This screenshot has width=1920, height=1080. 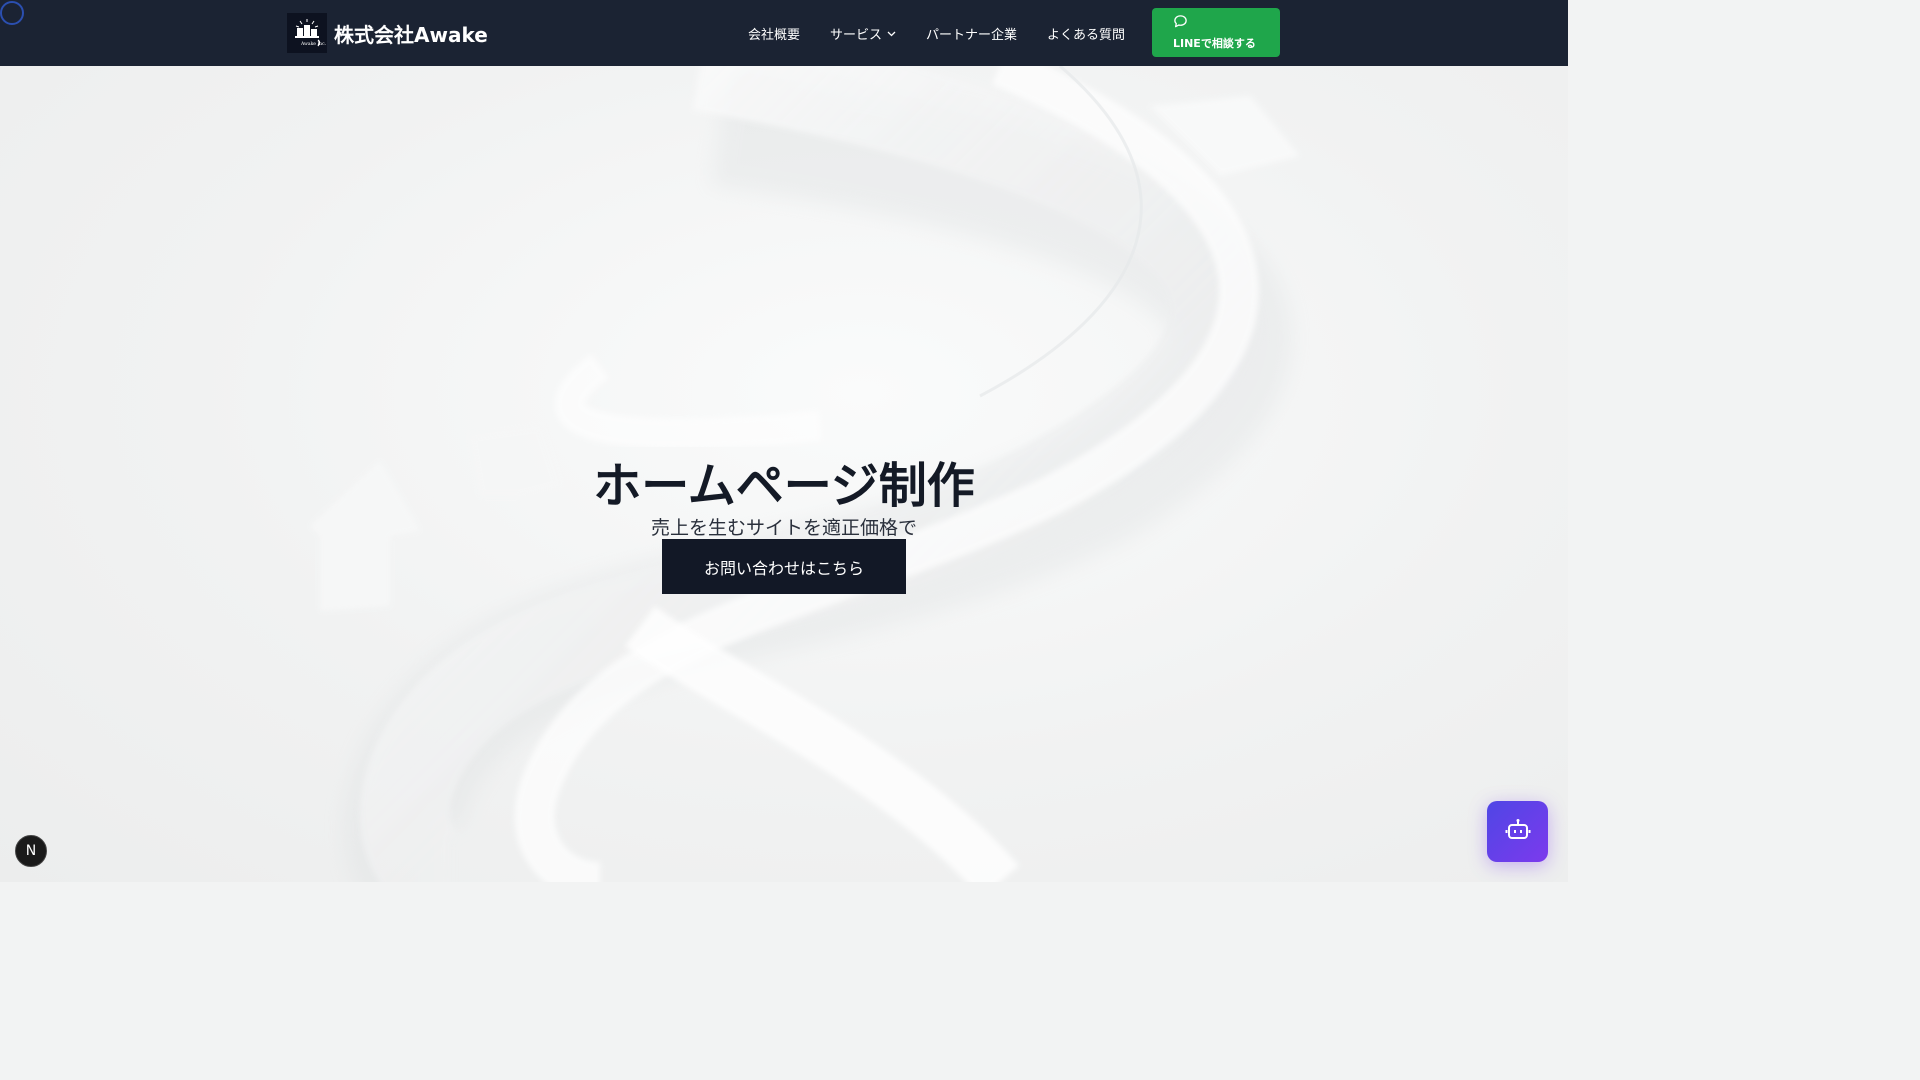 I want to click on logo-link: Awake Inc. 株式会社Awake, so click(x=387, y=33).